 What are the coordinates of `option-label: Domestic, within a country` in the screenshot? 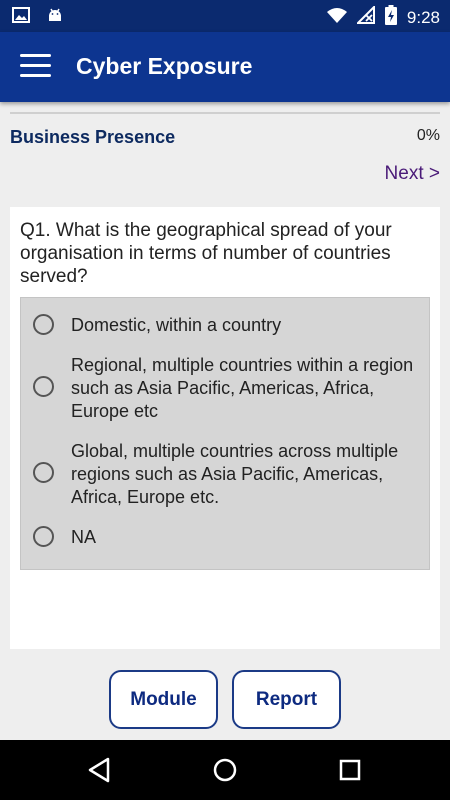 It's located at (176, 325).